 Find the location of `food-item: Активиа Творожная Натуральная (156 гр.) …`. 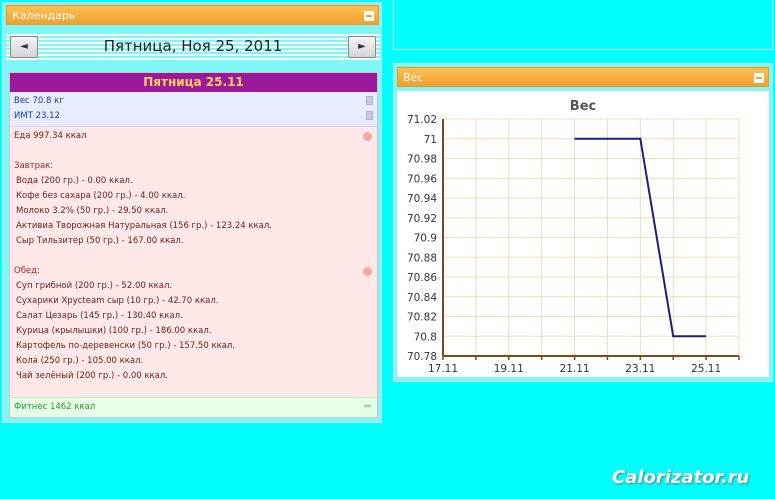

food-item: Активиа Творожная Натуральная (156 гр.) … is located at coordinates (144, 226).